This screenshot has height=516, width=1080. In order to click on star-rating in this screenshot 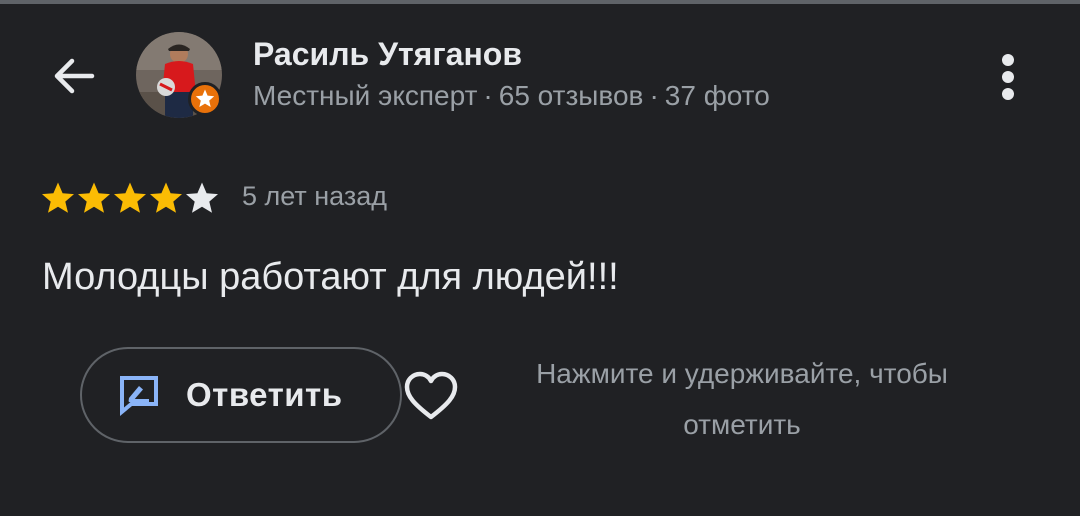, I will do `click(130, 198)`.